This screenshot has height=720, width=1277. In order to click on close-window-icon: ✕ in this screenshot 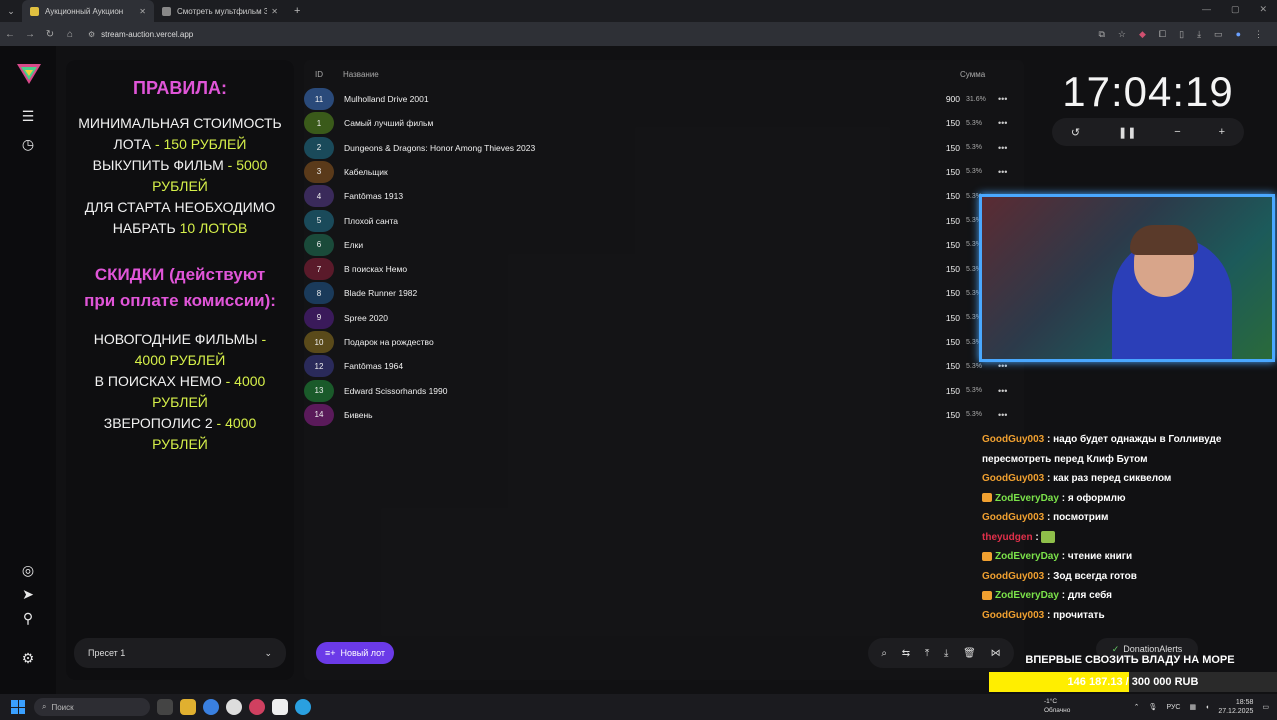, I will do `click(1263, 9)`.